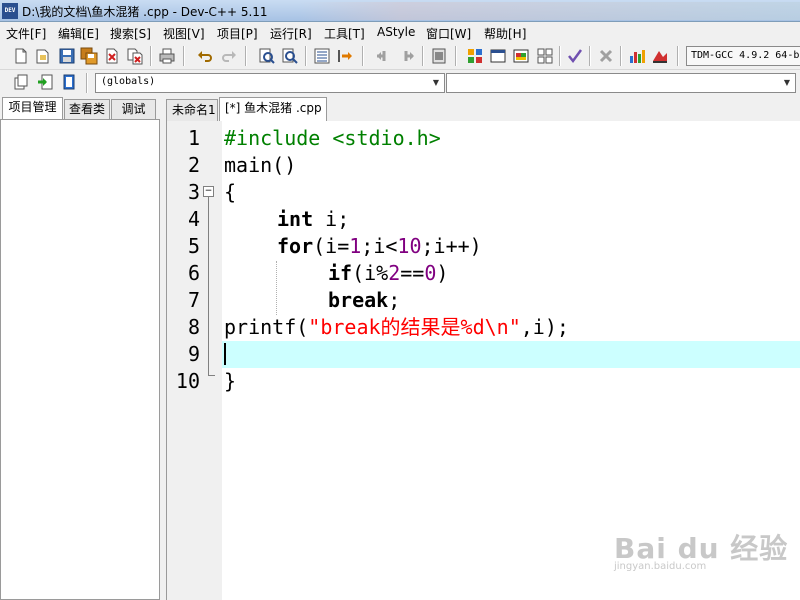 This screenshot has height=600, width=800. I want to click on number-literal: 1, so click(355, 246).